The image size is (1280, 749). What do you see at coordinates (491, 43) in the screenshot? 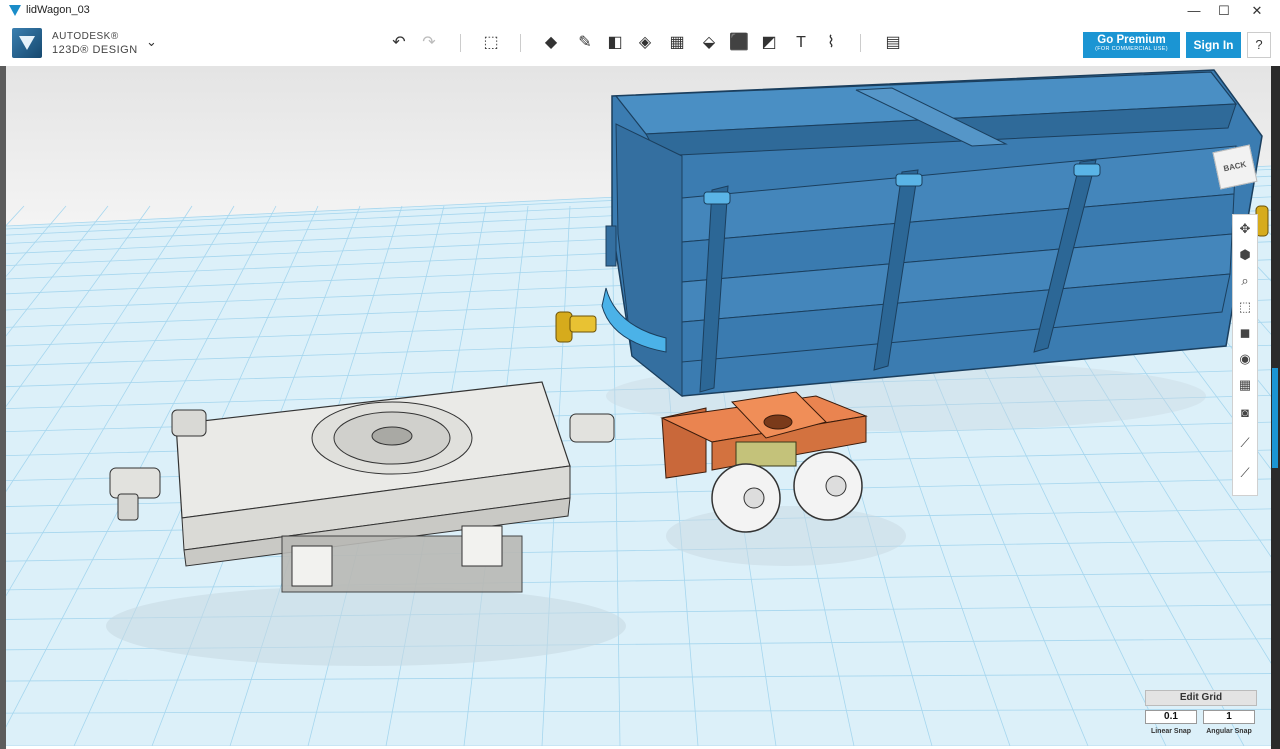
I see `transform-icon: ⬚` at bounding box center [491, 43].